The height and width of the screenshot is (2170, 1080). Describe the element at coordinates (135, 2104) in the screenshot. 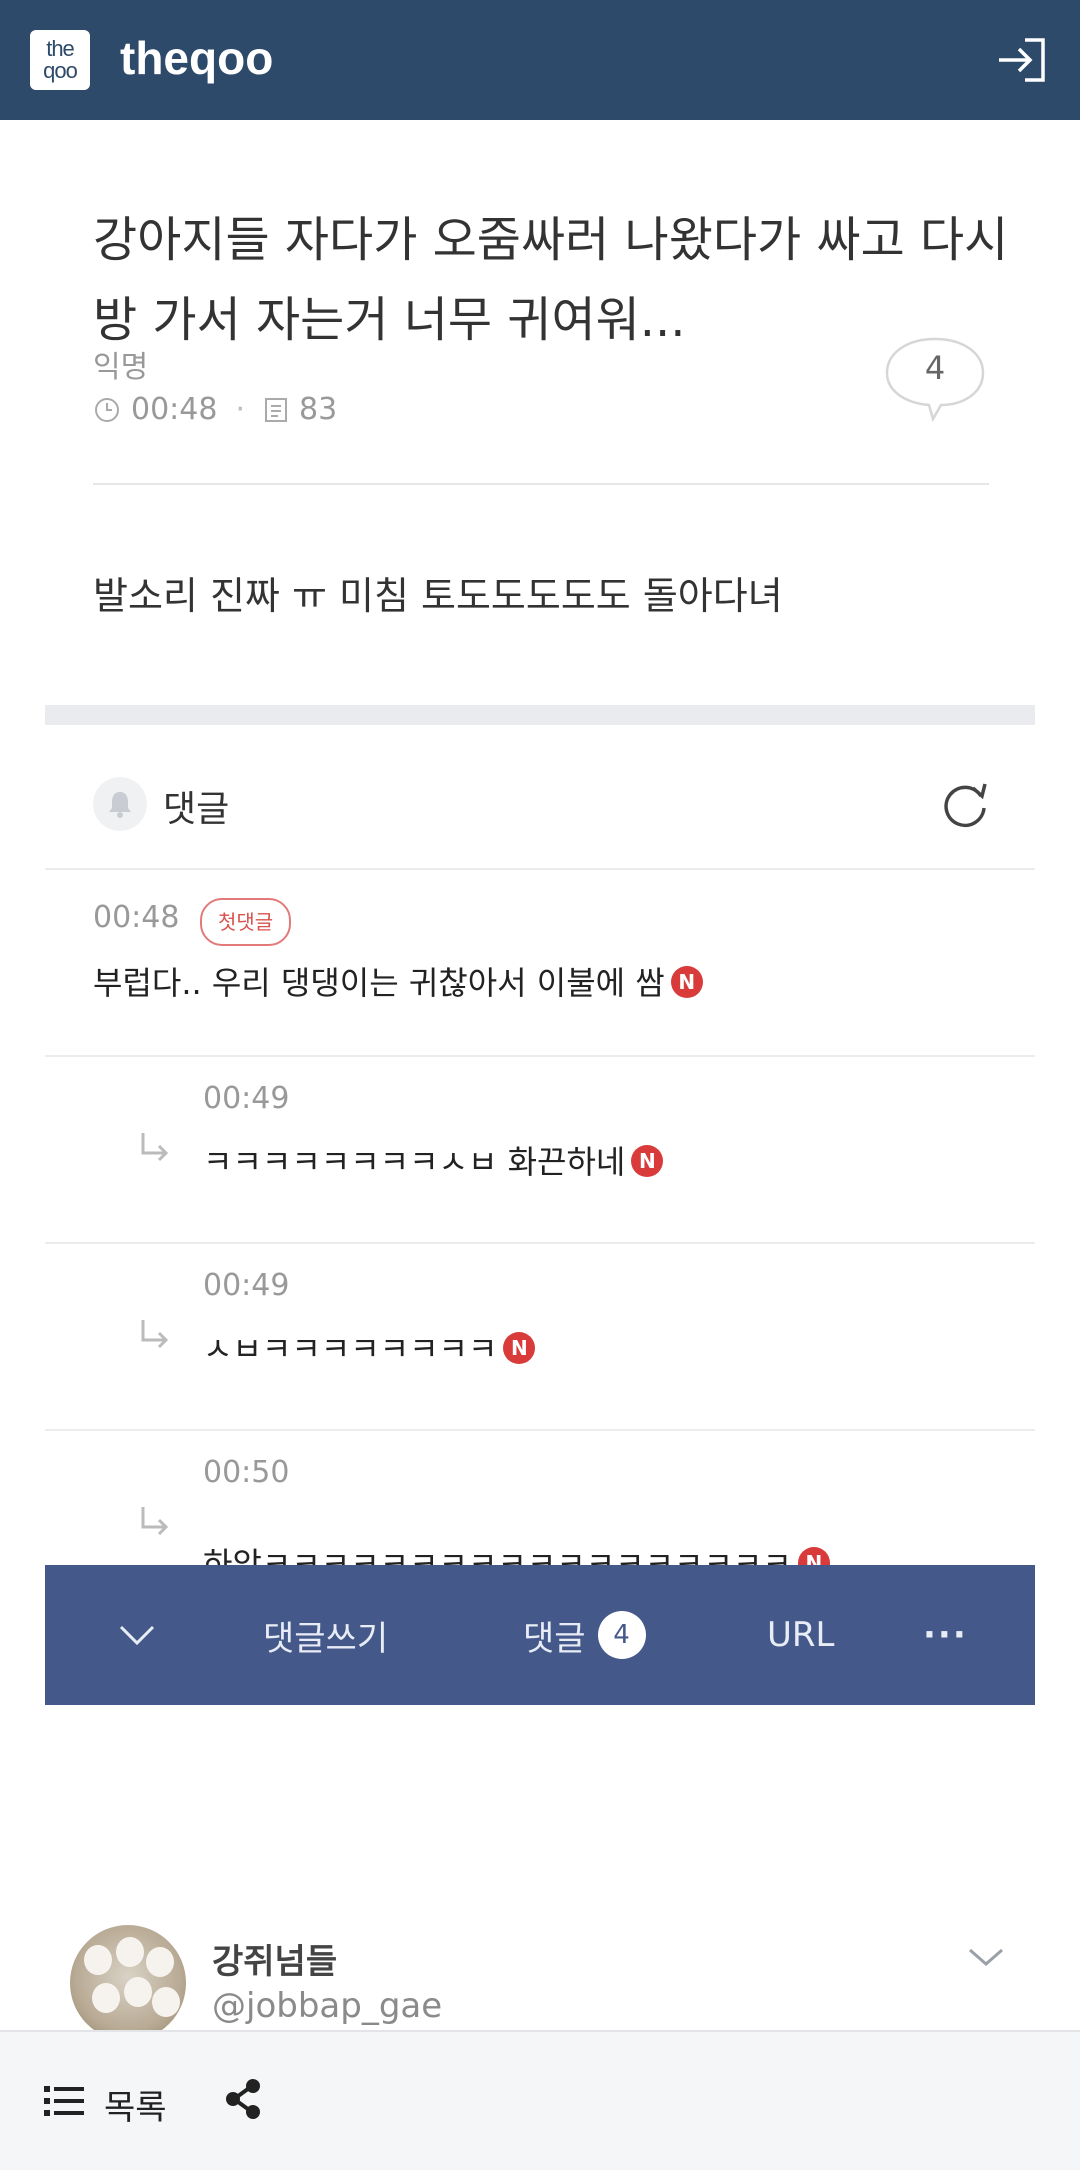

I see `list-button: 목록` at that location.